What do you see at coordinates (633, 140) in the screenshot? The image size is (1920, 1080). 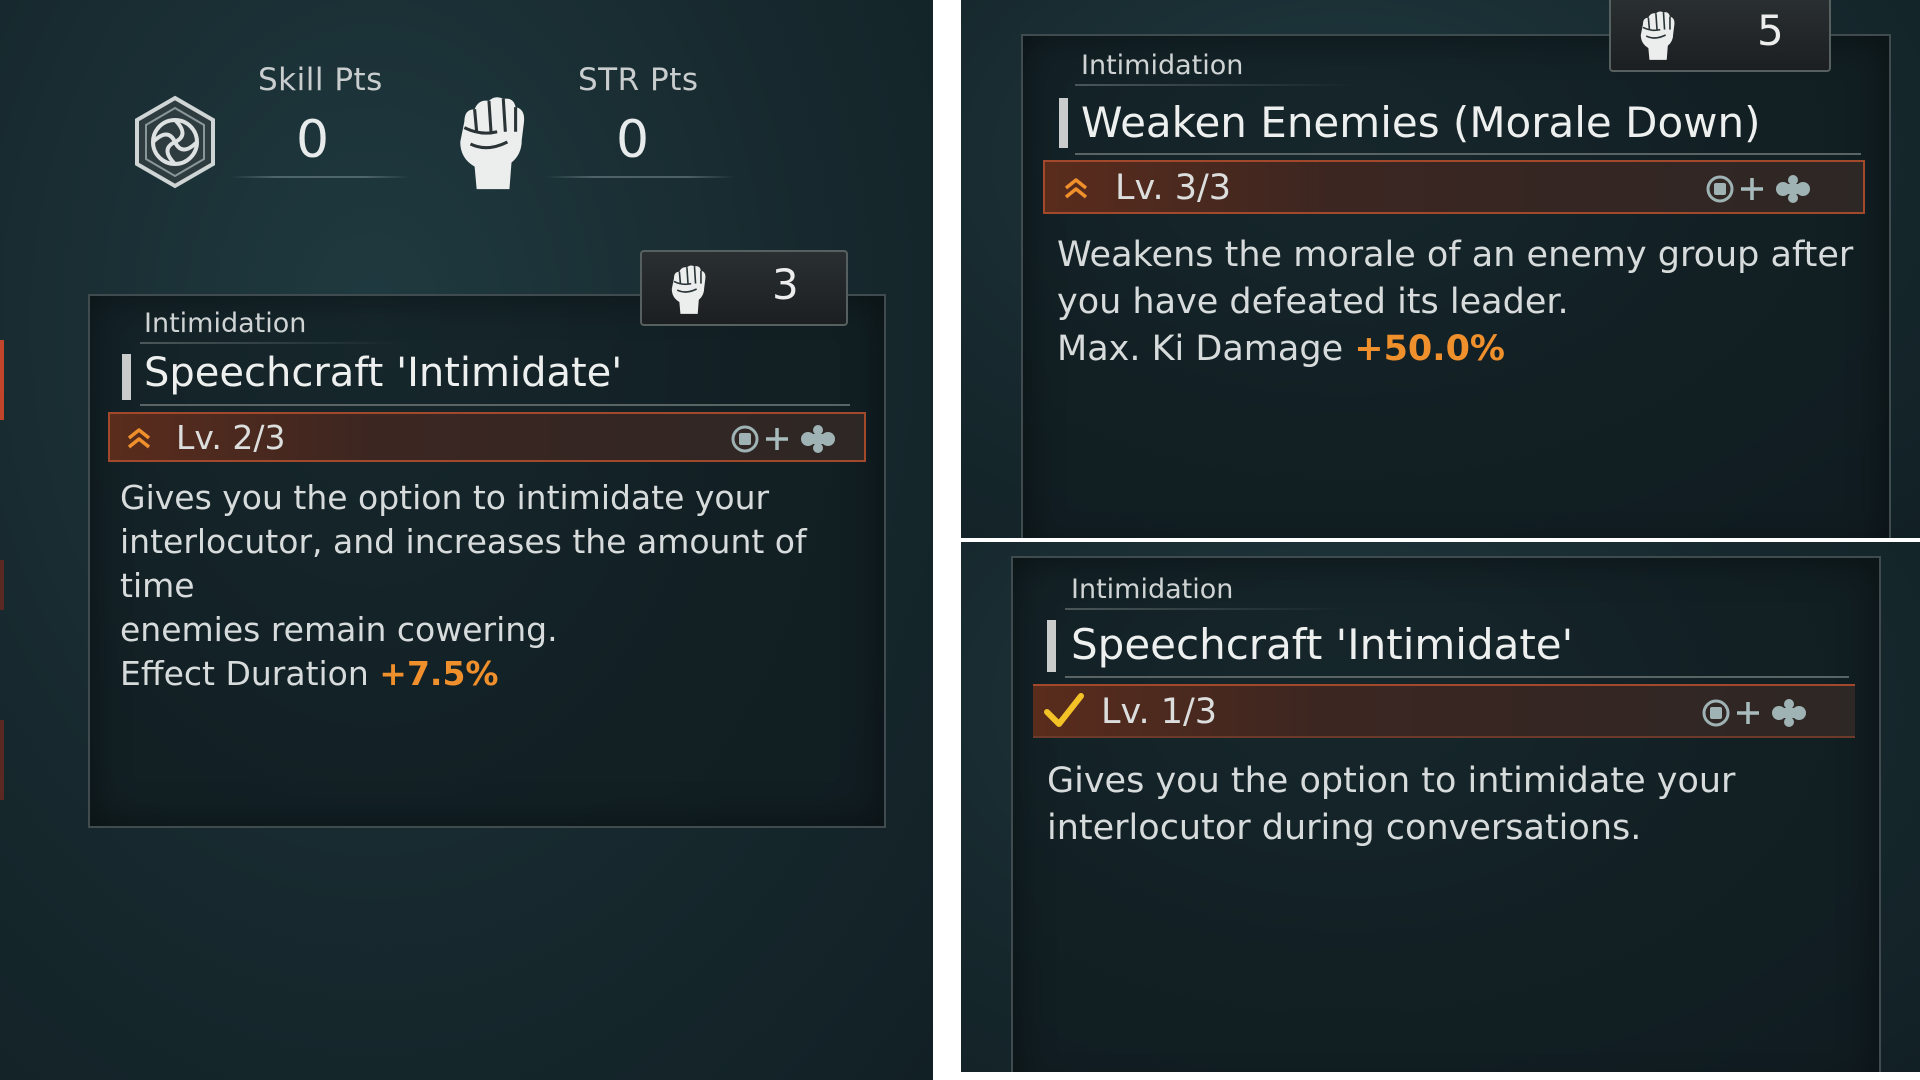 I see `str-points-value: 0` at bounding box center [633, 140].